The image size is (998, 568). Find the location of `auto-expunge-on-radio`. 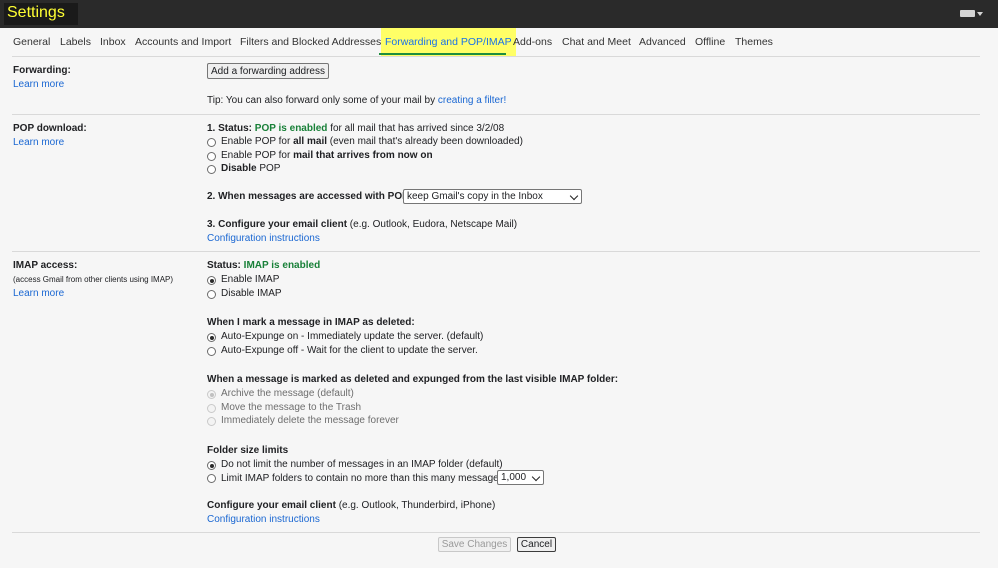

auto-expunge-on-radio is located at coordinates (211, 337).